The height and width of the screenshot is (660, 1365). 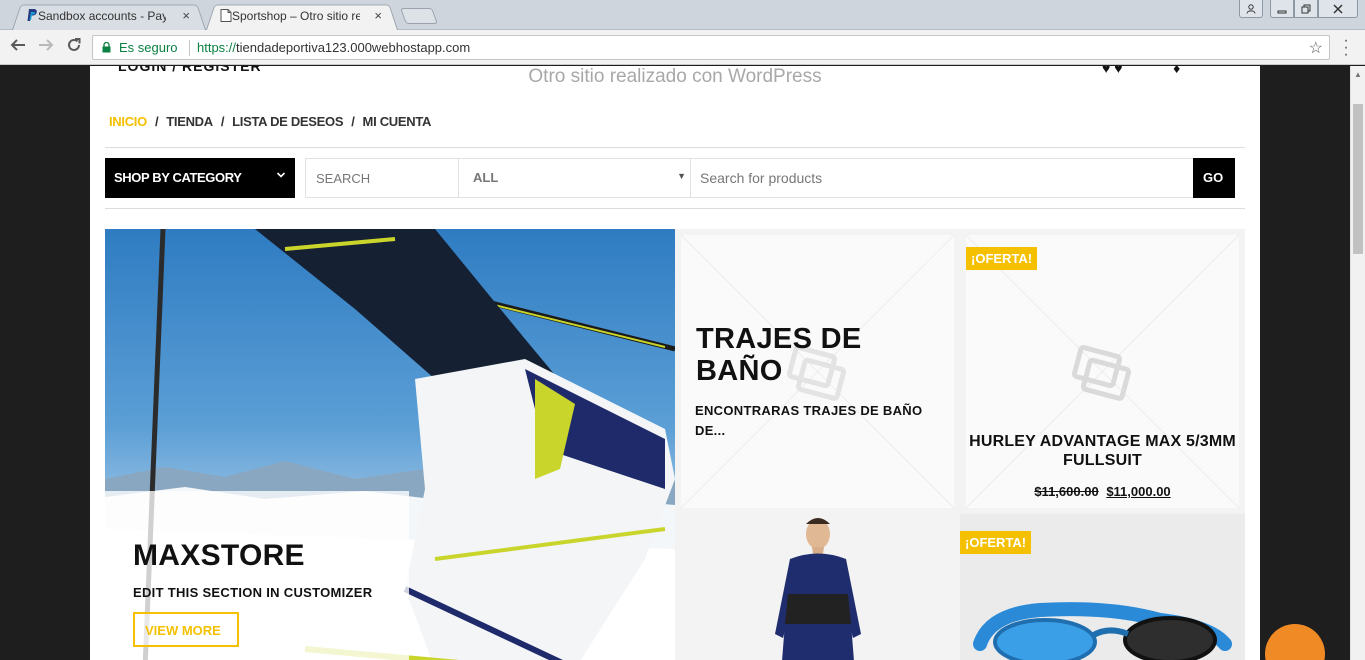 What do you see at coordinates (32, 15) in the screenshot?
I see `paypal-icon` at bounding box center [32, 15].